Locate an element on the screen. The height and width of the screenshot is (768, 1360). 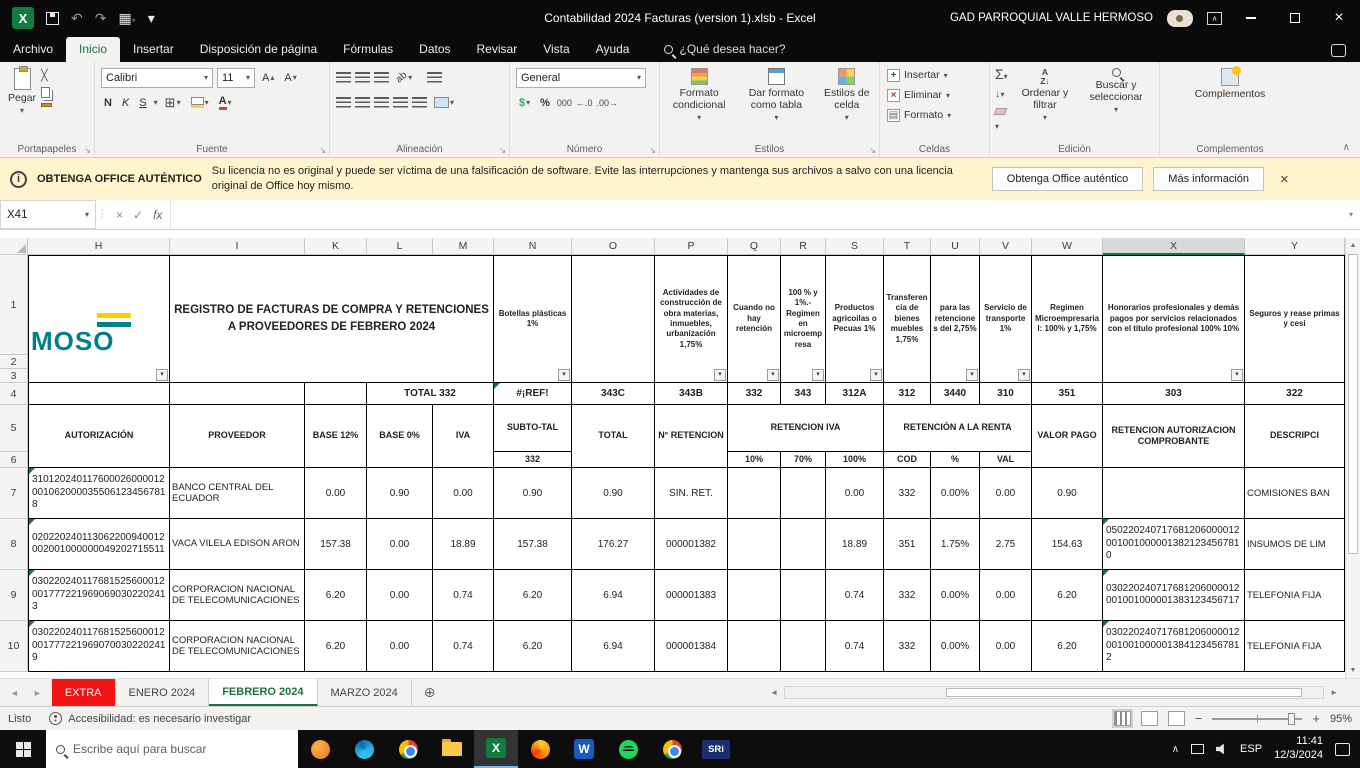
increase-font-button: A ▴ is located at coordinates (268, 78).